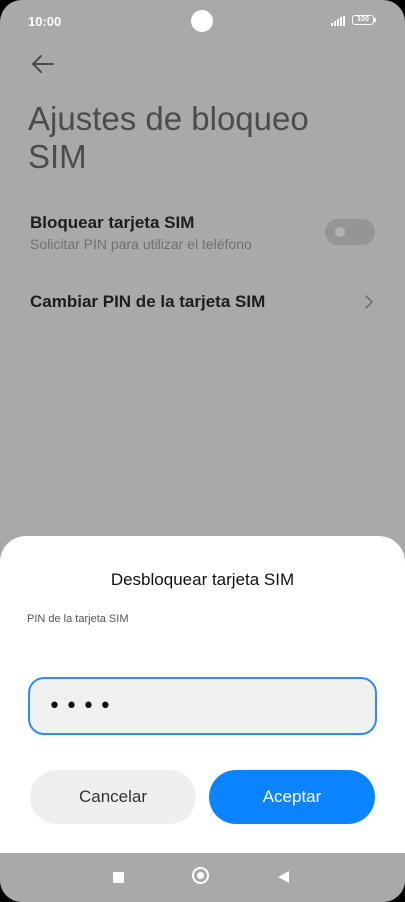  I want to click on pin-field-label: PIN de la tarjeta SIM, so click(78, 619).